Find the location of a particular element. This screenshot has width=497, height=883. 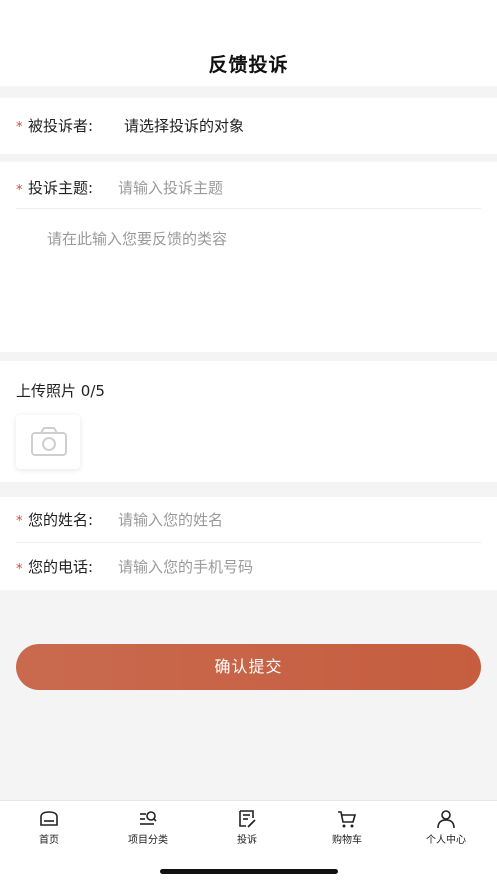

tab-label: 个人中心 is located at coordinates (446, 840).